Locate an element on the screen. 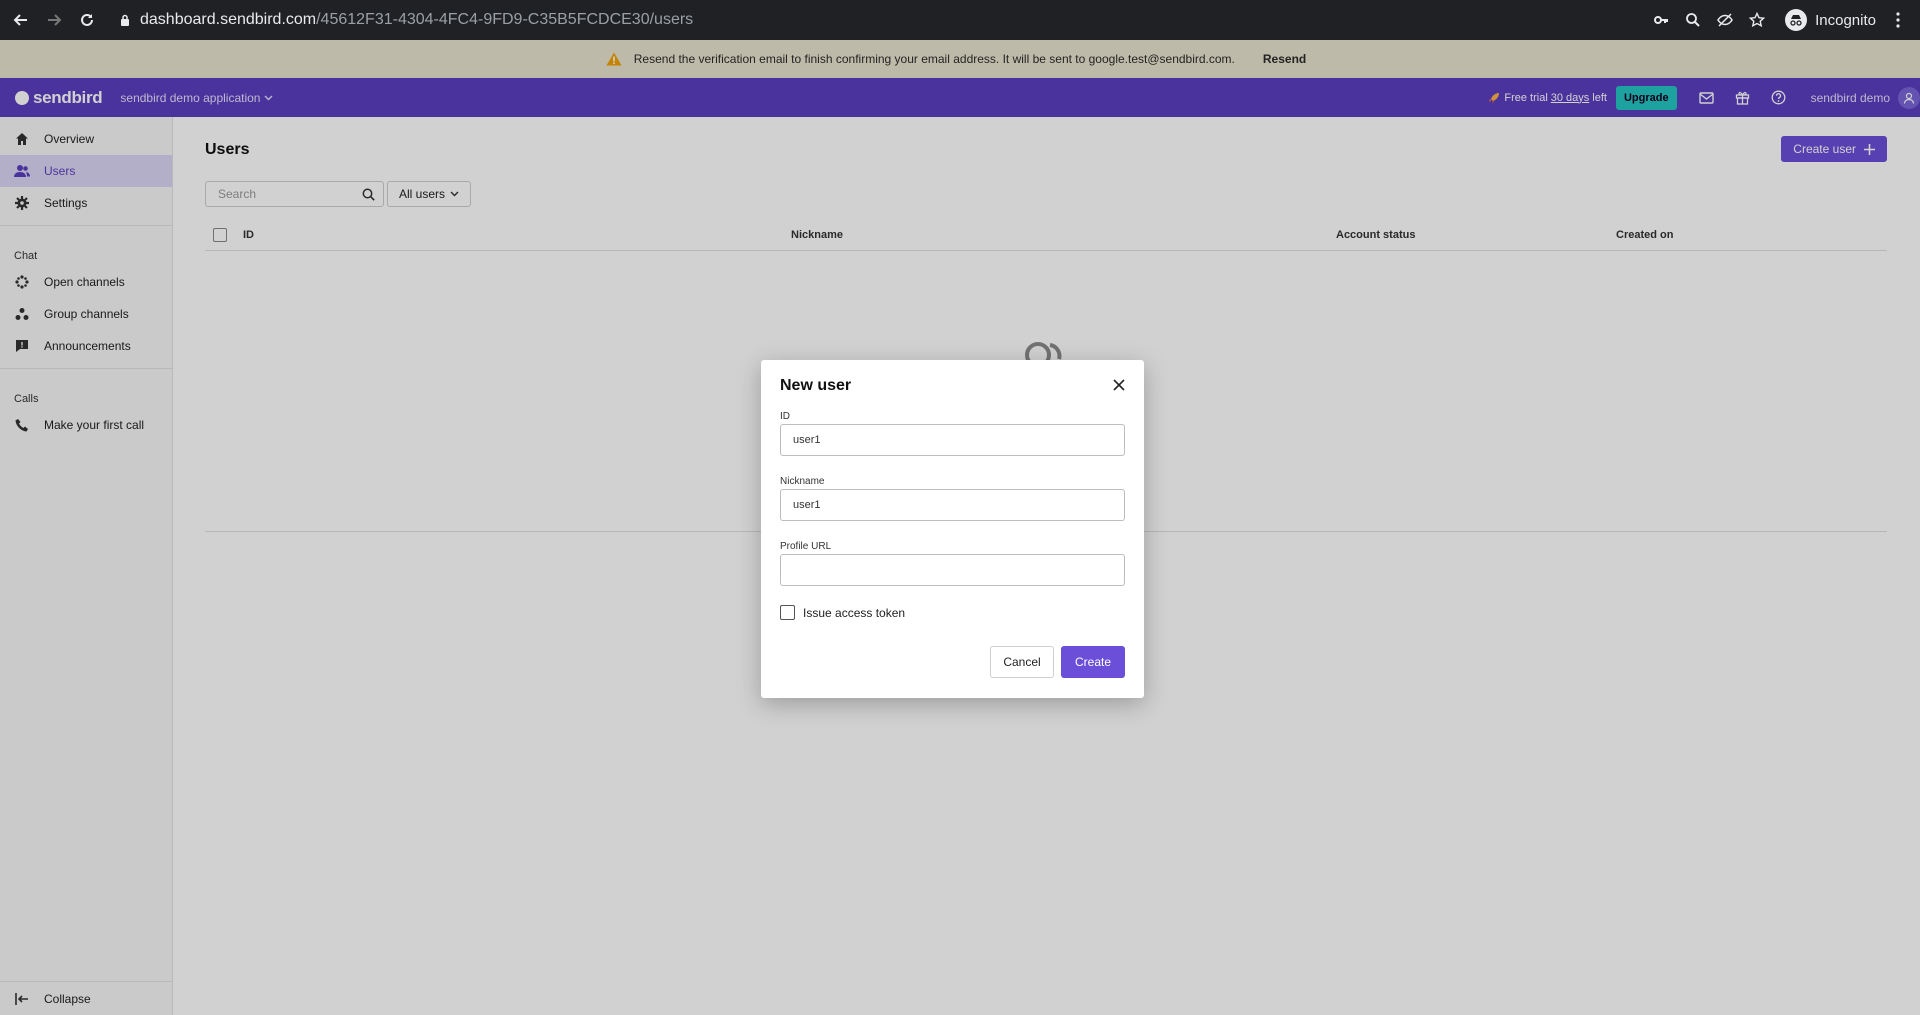 The height and width of the screenshot is (1015, 1920). url-host: dashboard.sendbird.com is located at coordinates (228, 19).